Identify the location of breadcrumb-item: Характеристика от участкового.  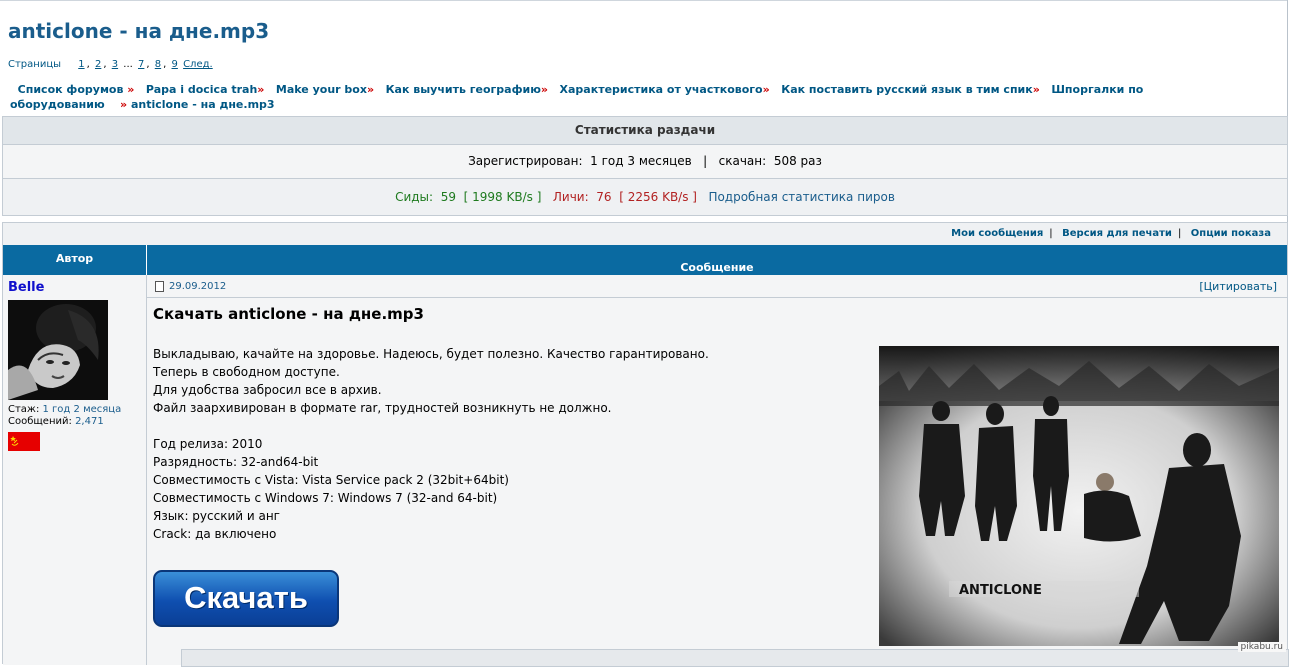
(661, 89).